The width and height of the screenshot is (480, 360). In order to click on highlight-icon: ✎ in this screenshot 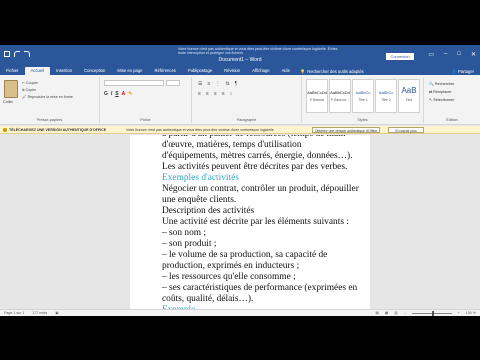, I will do `click(130, 94)`.